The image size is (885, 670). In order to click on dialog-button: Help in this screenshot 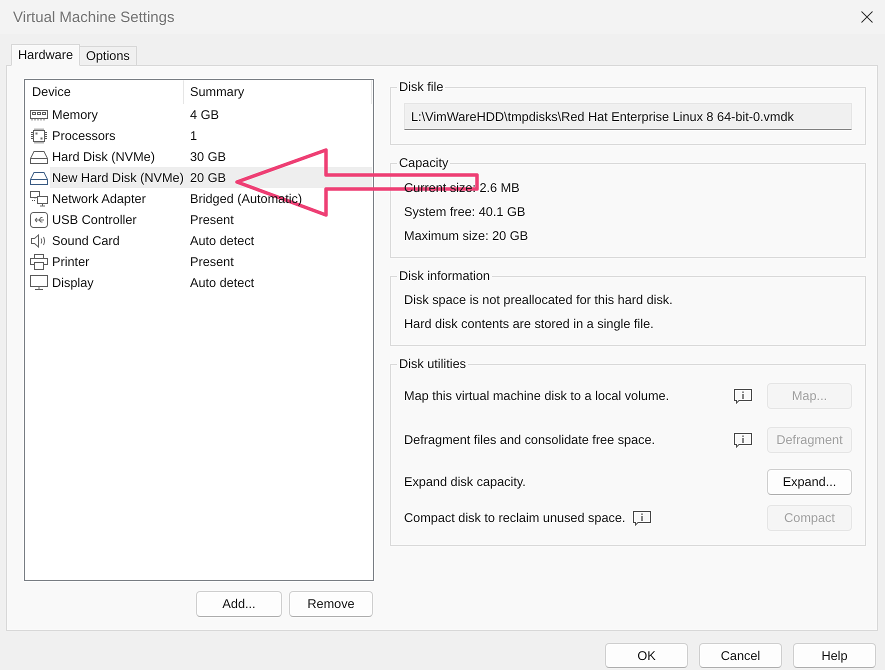, I will do `click(834, 655)`.